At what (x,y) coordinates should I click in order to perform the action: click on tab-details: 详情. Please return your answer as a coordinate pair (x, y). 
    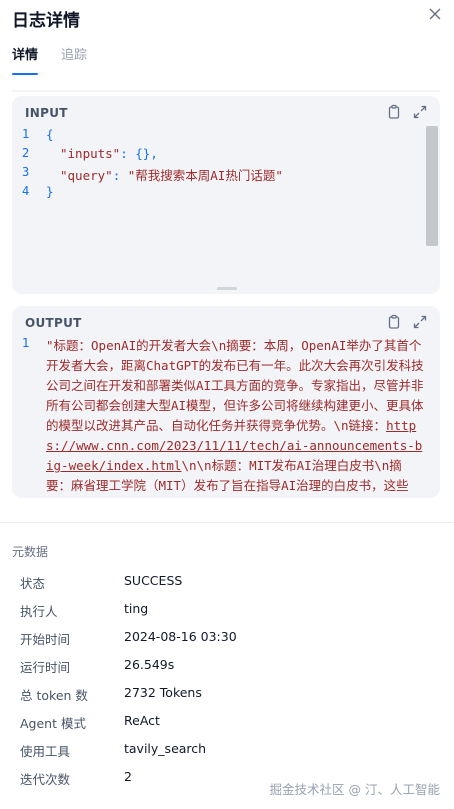
    Looking at the image, I should click on (25, 53).